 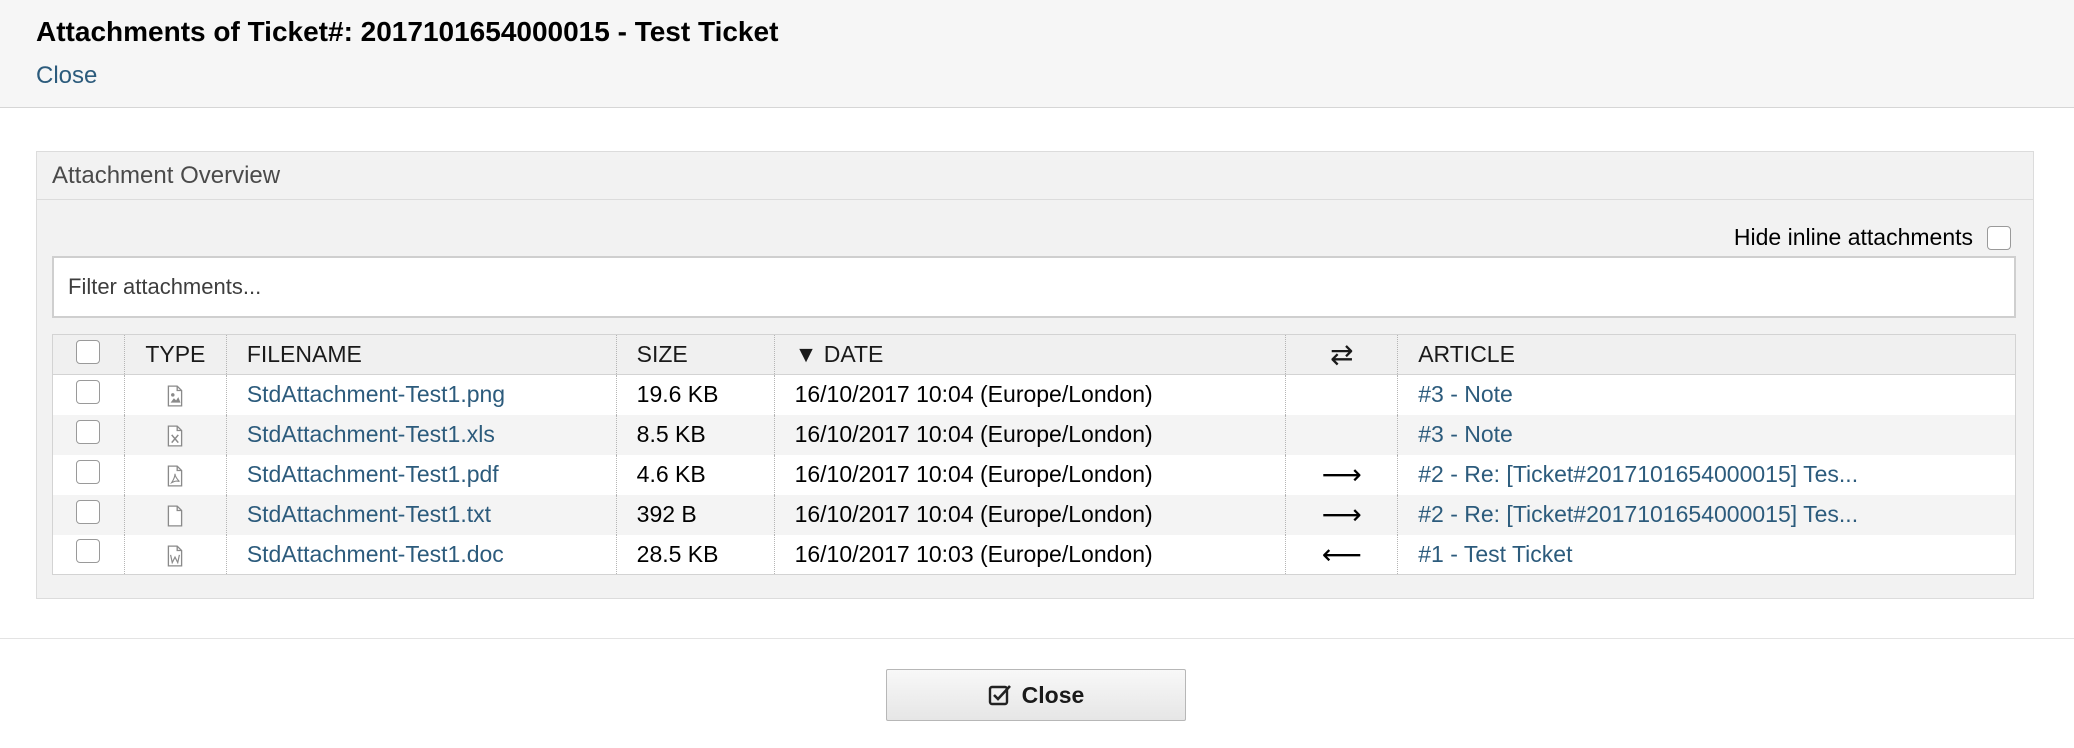 I want to click on image-file-icon, so click(x=175, y=396).